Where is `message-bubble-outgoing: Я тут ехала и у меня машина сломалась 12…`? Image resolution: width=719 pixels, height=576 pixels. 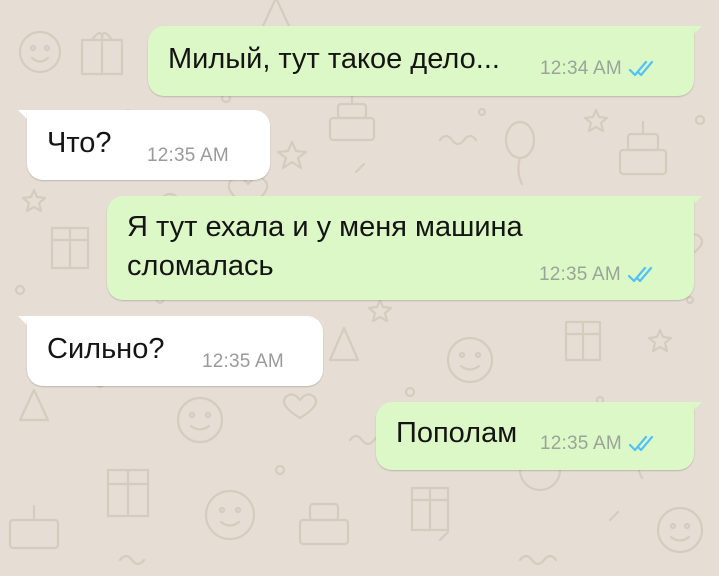
message-bubble-outgoing: Я тут ехала и у меня машина сломалась 12… is located at coordinates (400, 248).